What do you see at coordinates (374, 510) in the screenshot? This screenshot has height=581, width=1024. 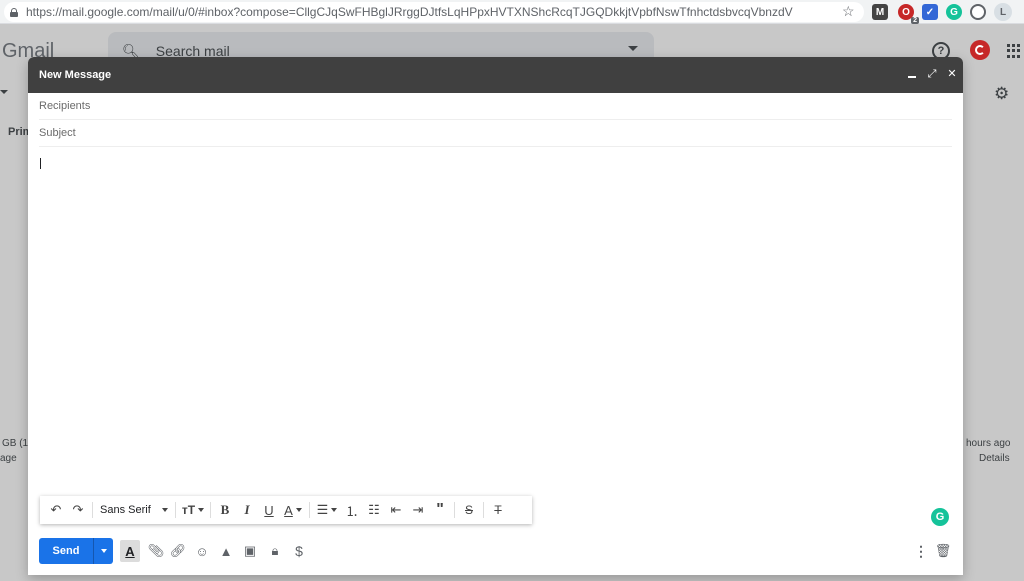 I see `bulleted-list-icon: ☷` at bounding box center [374, 510].